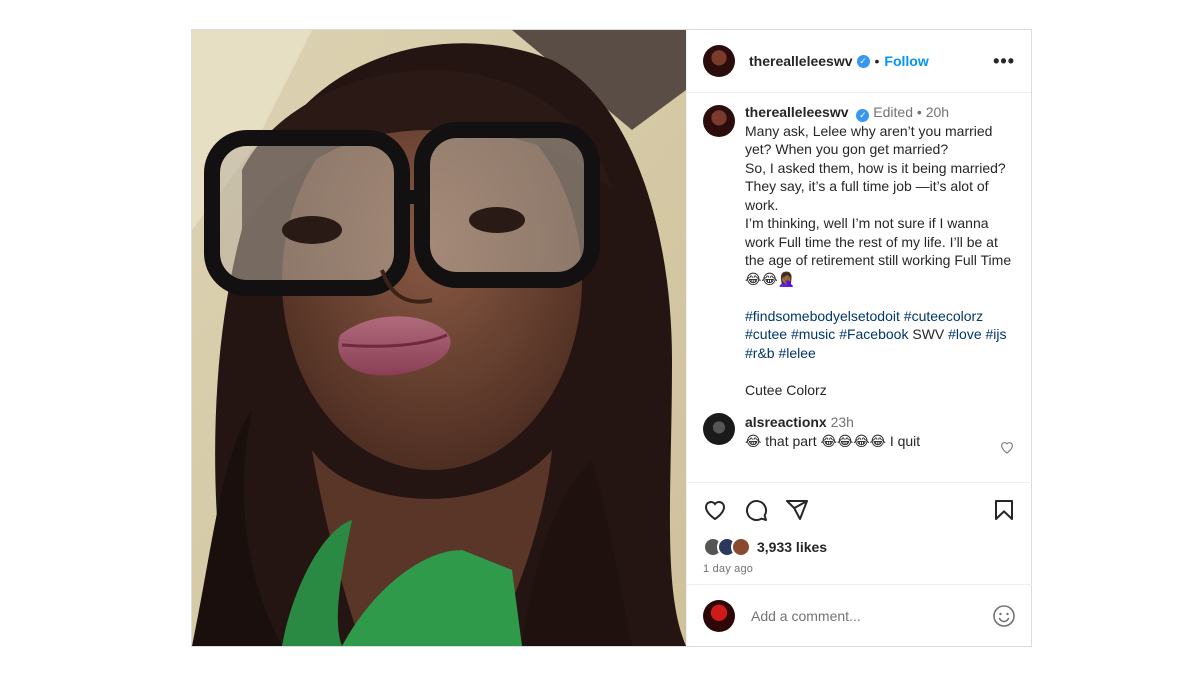 The height and width of the screenshot is (675, 1200). What do you see at coordinates (996, 334) in the screenshot?
I see `hashtag-link: #ijs` at bounding box center [996, 334].